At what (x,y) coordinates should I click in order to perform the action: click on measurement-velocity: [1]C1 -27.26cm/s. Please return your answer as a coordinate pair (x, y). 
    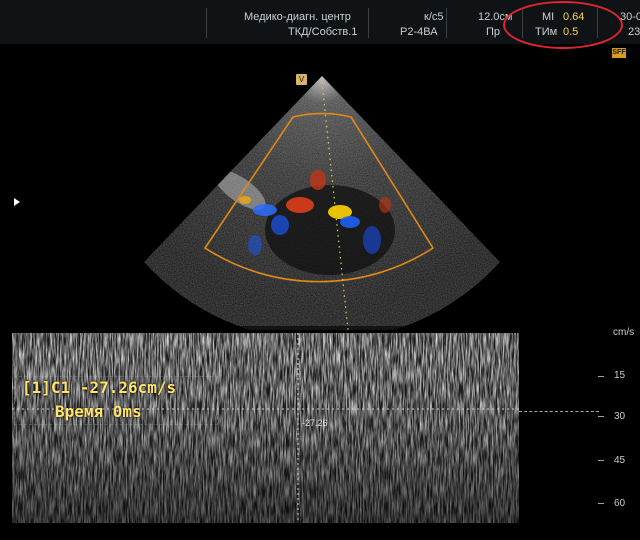
    Looking at the image, I should click on (99, 387).